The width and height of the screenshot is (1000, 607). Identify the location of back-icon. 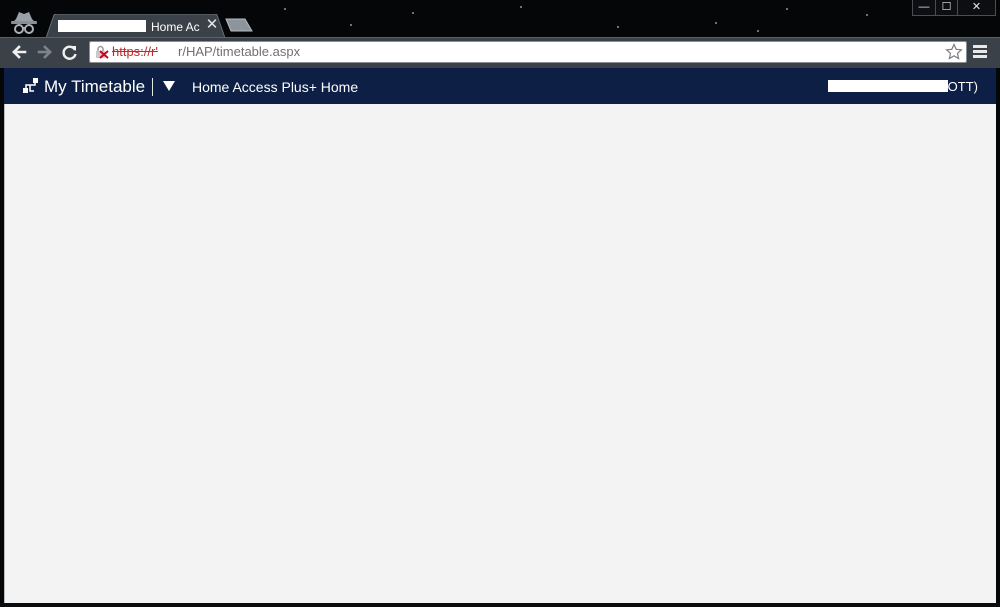
(19, 52).